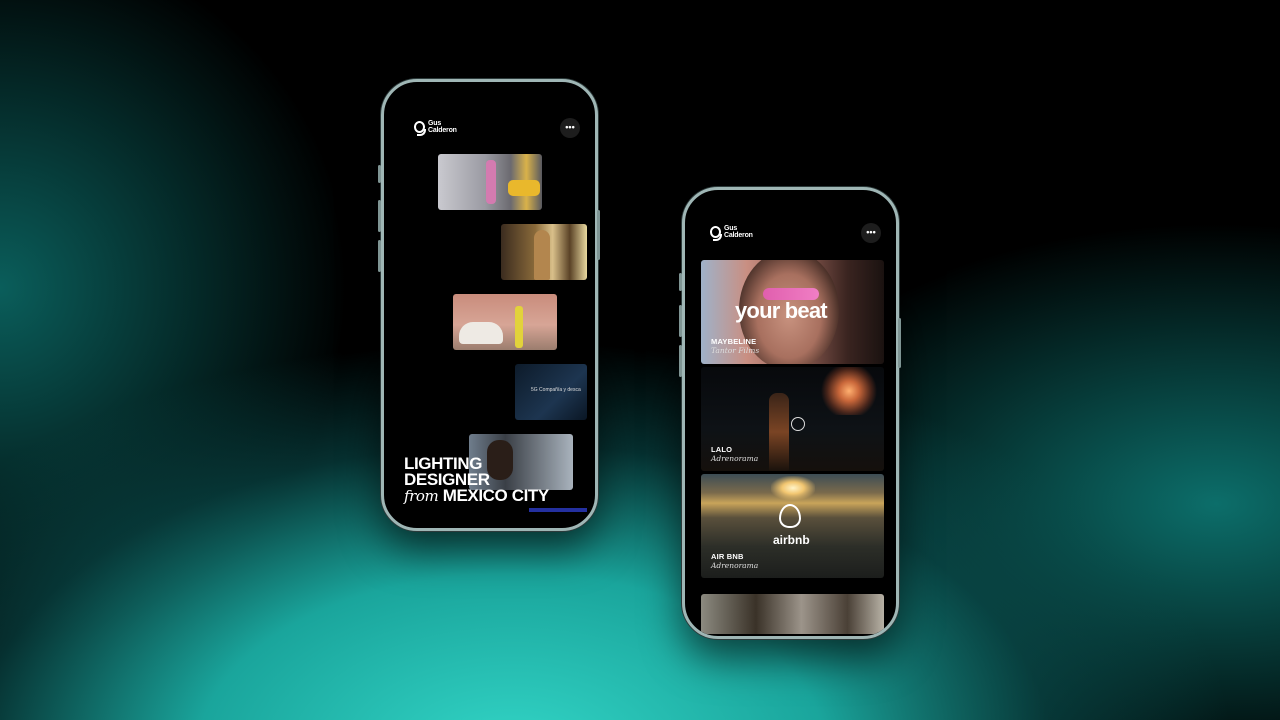  I want to click on card-client: LALO, so click(722, 449).